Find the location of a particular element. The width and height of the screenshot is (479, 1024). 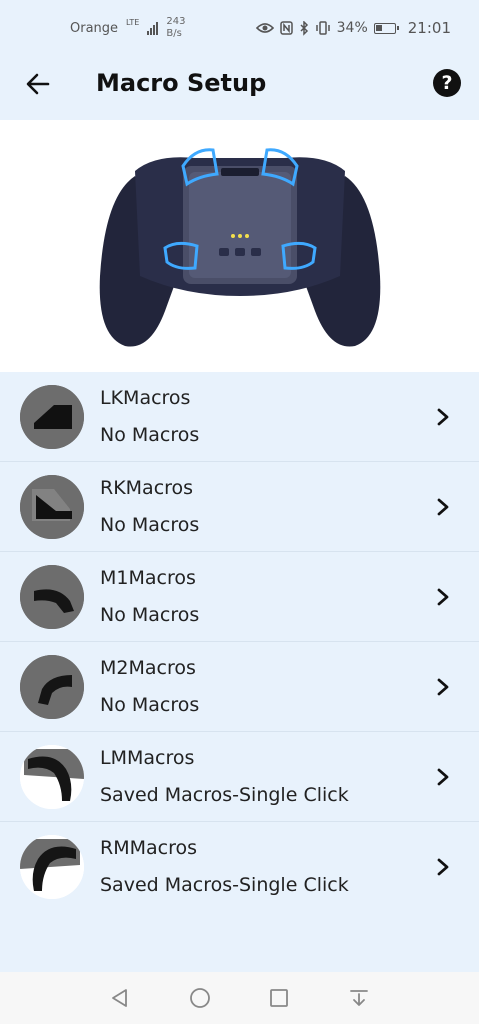

speed-value: 243 is located at coordinates (176, 21).